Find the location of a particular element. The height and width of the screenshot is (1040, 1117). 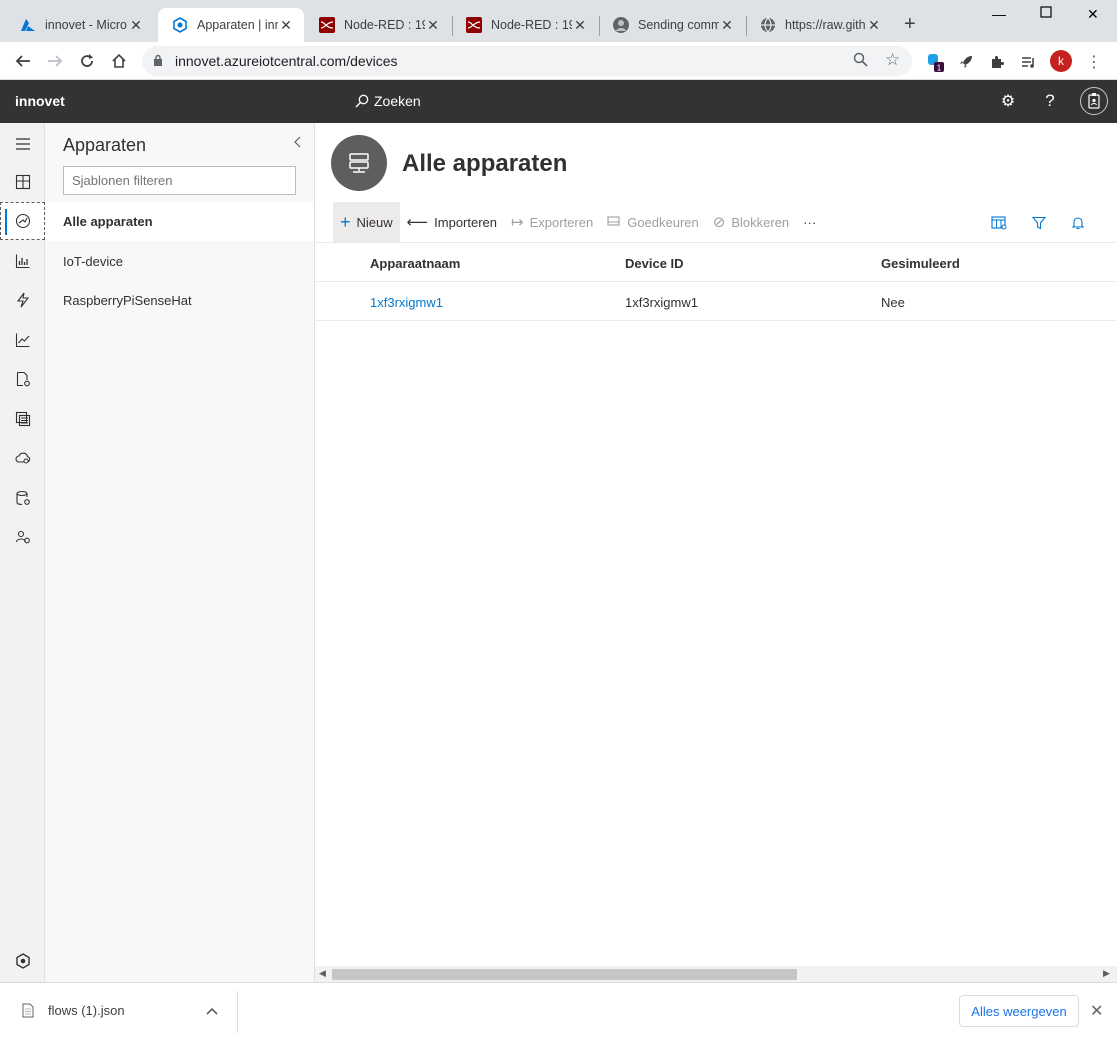

settings-gear-icon: ⚙ is located at coordinates (1008, 101).